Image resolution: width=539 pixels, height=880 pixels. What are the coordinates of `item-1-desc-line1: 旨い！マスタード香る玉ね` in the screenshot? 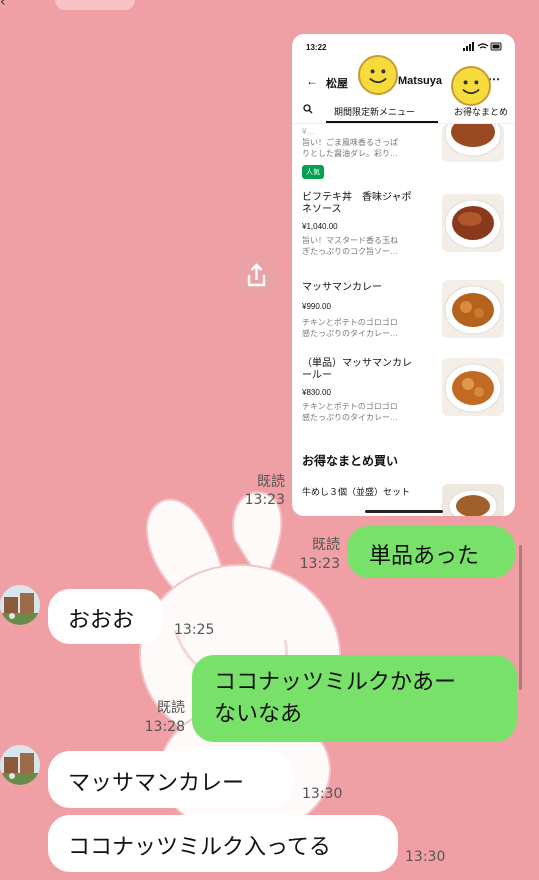 It's located at (350, 240).